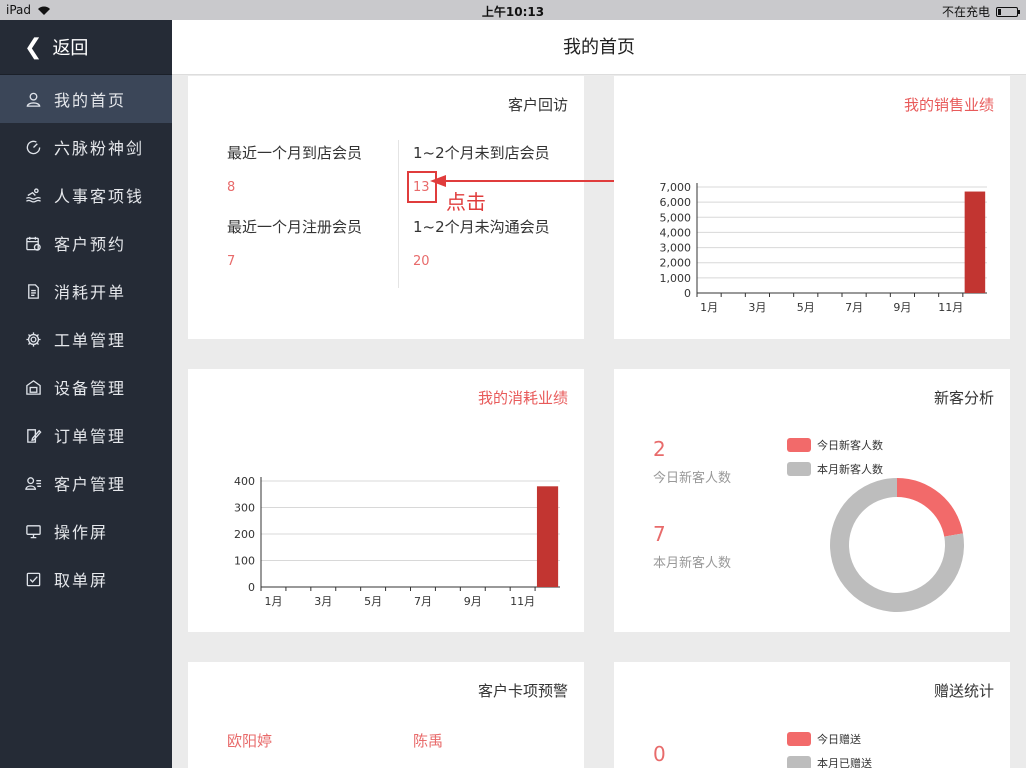 The width and height of the screenshot is (1026, 768). What do you see at coordinates (231, 261) in the screenshot?
I see `visit-stat-value: 7` at bounding box center [231, 261].